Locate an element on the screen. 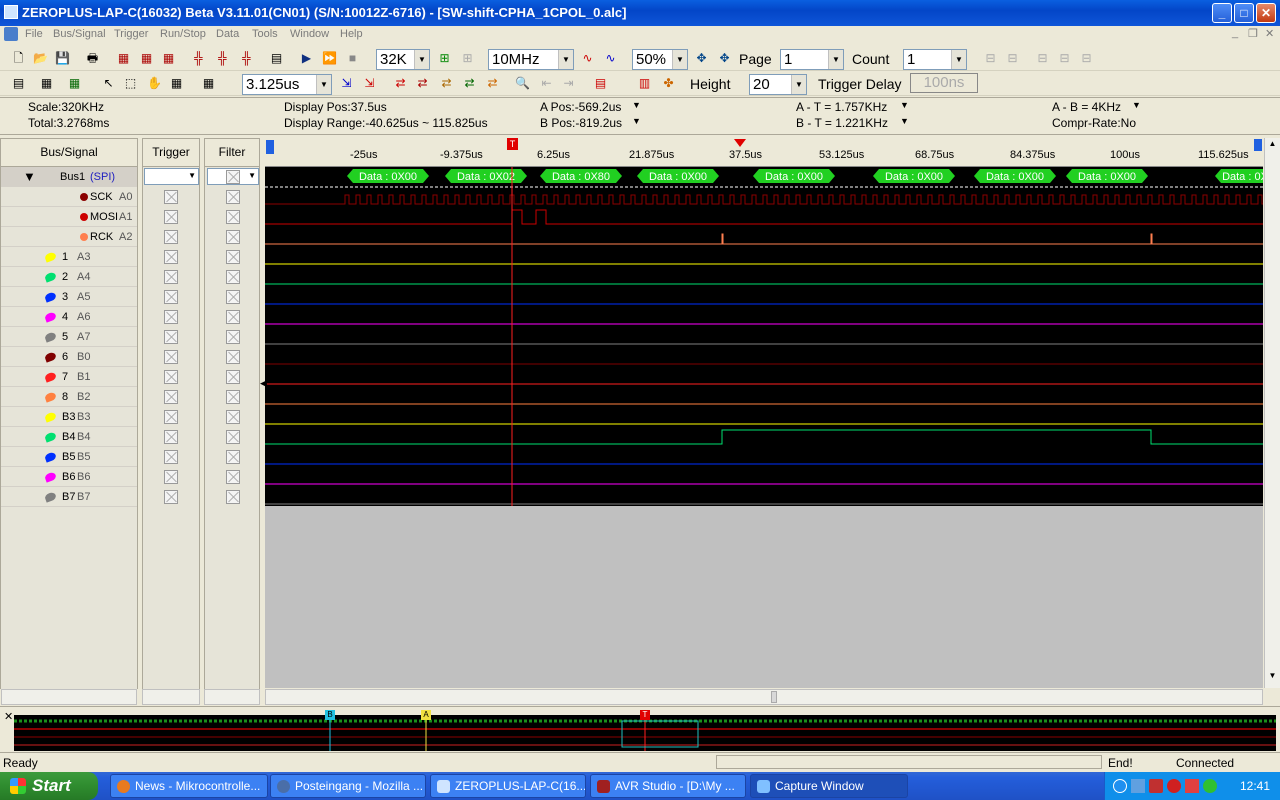  height-select: 20 ▼ is located at coordinates (778, 84).